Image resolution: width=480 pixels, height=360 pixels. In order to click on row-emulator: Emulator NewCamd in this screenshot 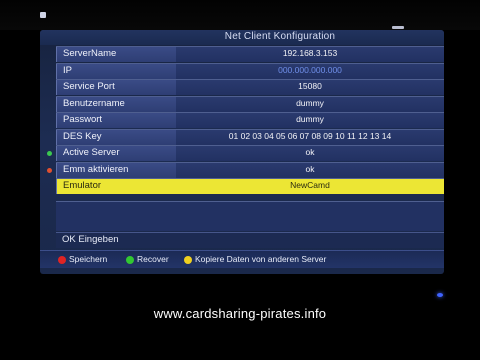, I will do `click(250, 186)`.